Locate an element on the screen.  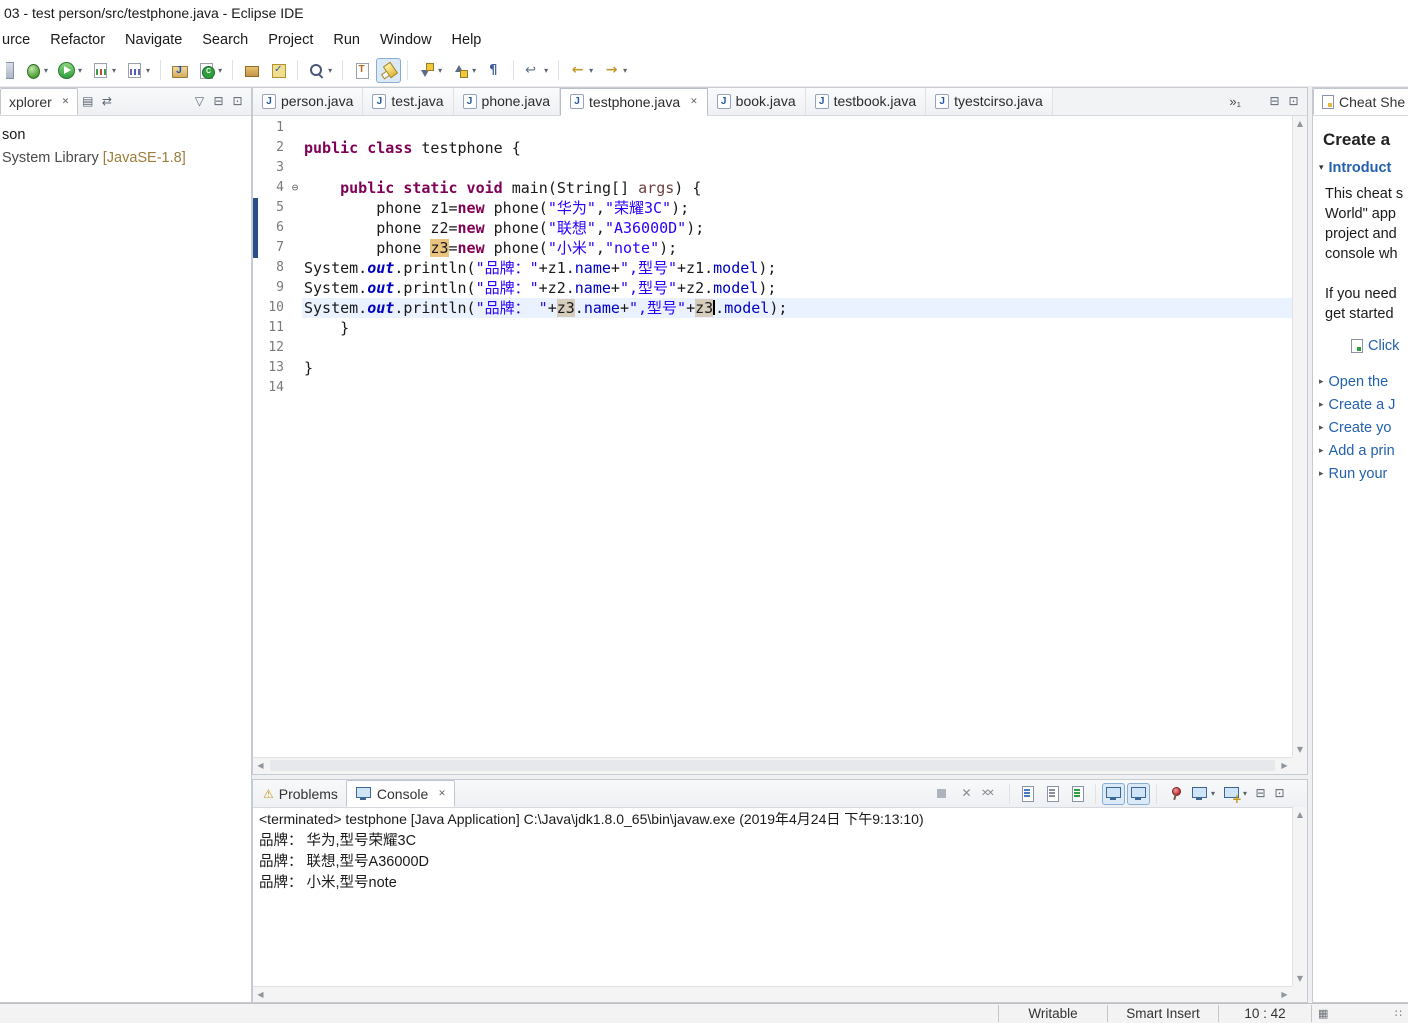
cheatsheet-task-link: ▸ Create a J is located at coordinates (1363, 404).